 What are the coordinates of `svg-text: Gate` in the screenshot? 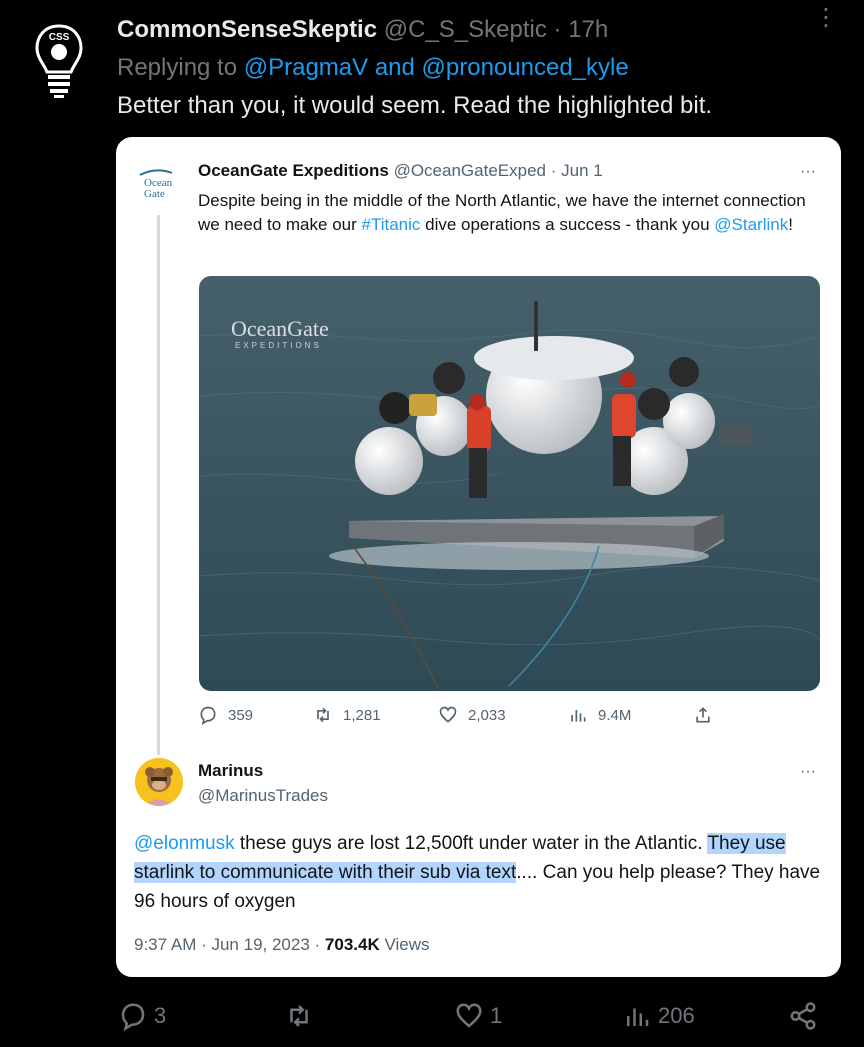 It's located at (154, 194).